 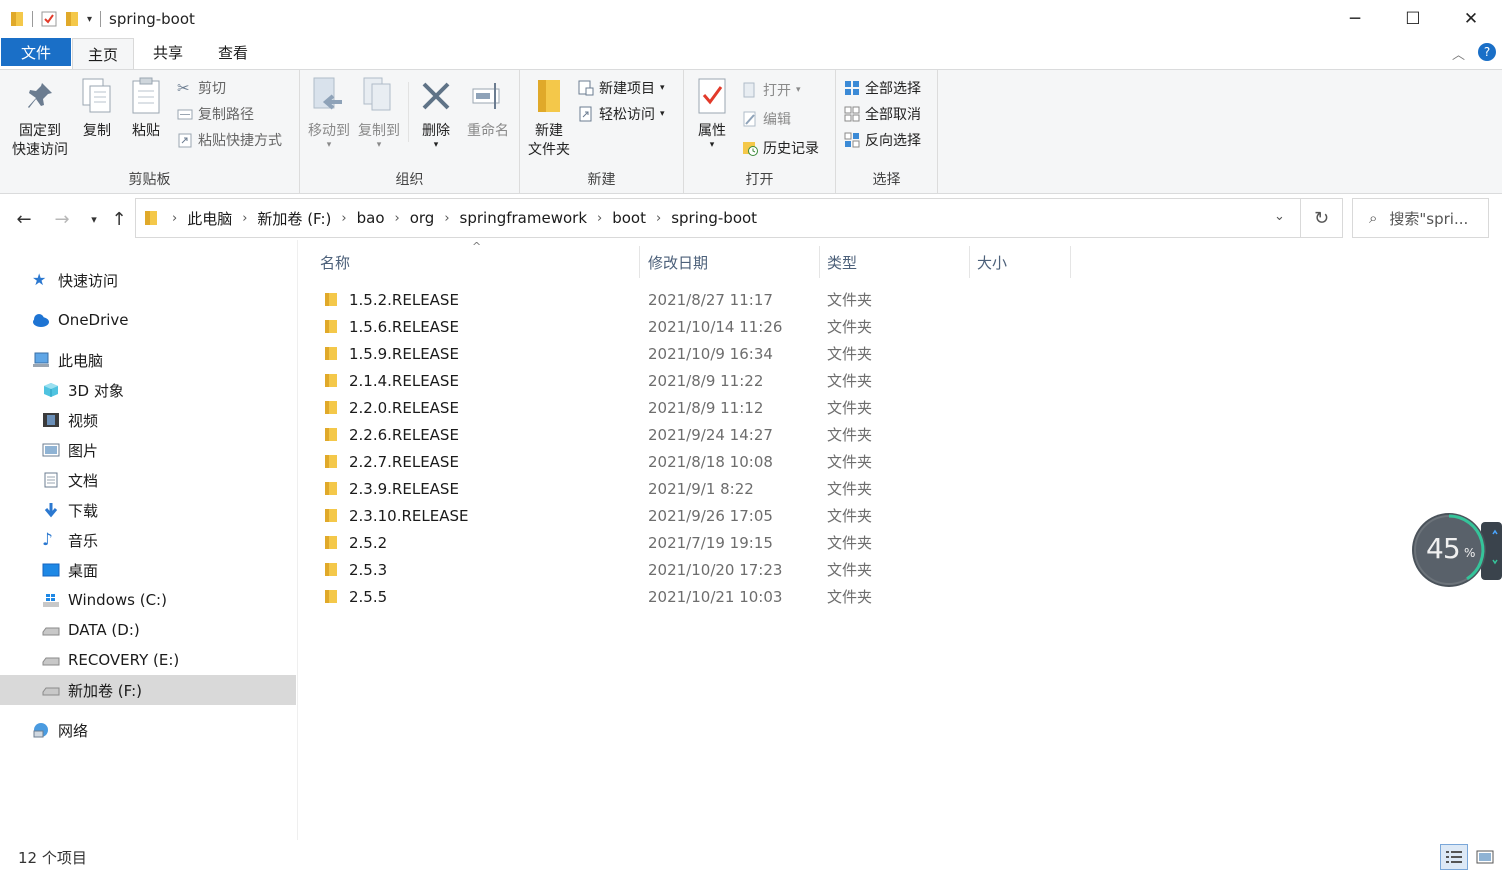 What do you see at coordinates (422, 218) in the screenshot?
I see `breadcrumb-item: org` at bounding box center [422, 218].